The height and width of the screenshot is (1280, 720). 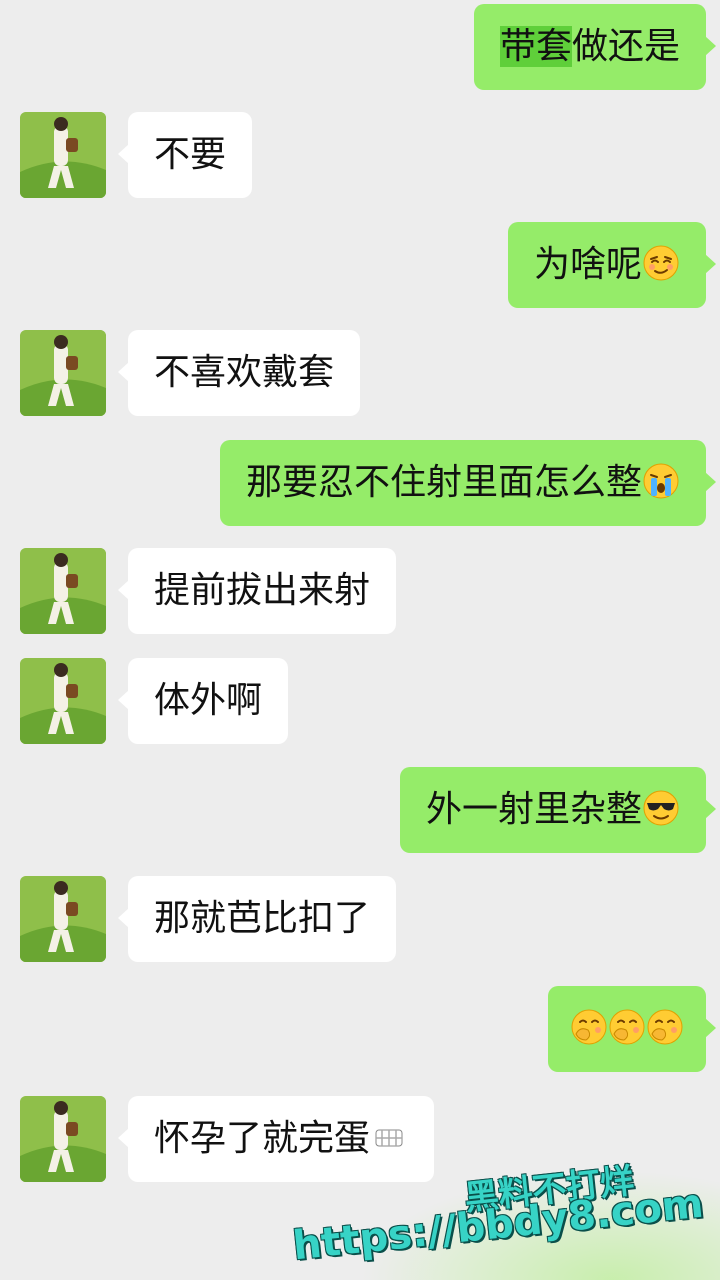 What do you see at coordinates (661, 481) in the screenshot?
I see `crying-face-icon` at bounding box center [661, 481].